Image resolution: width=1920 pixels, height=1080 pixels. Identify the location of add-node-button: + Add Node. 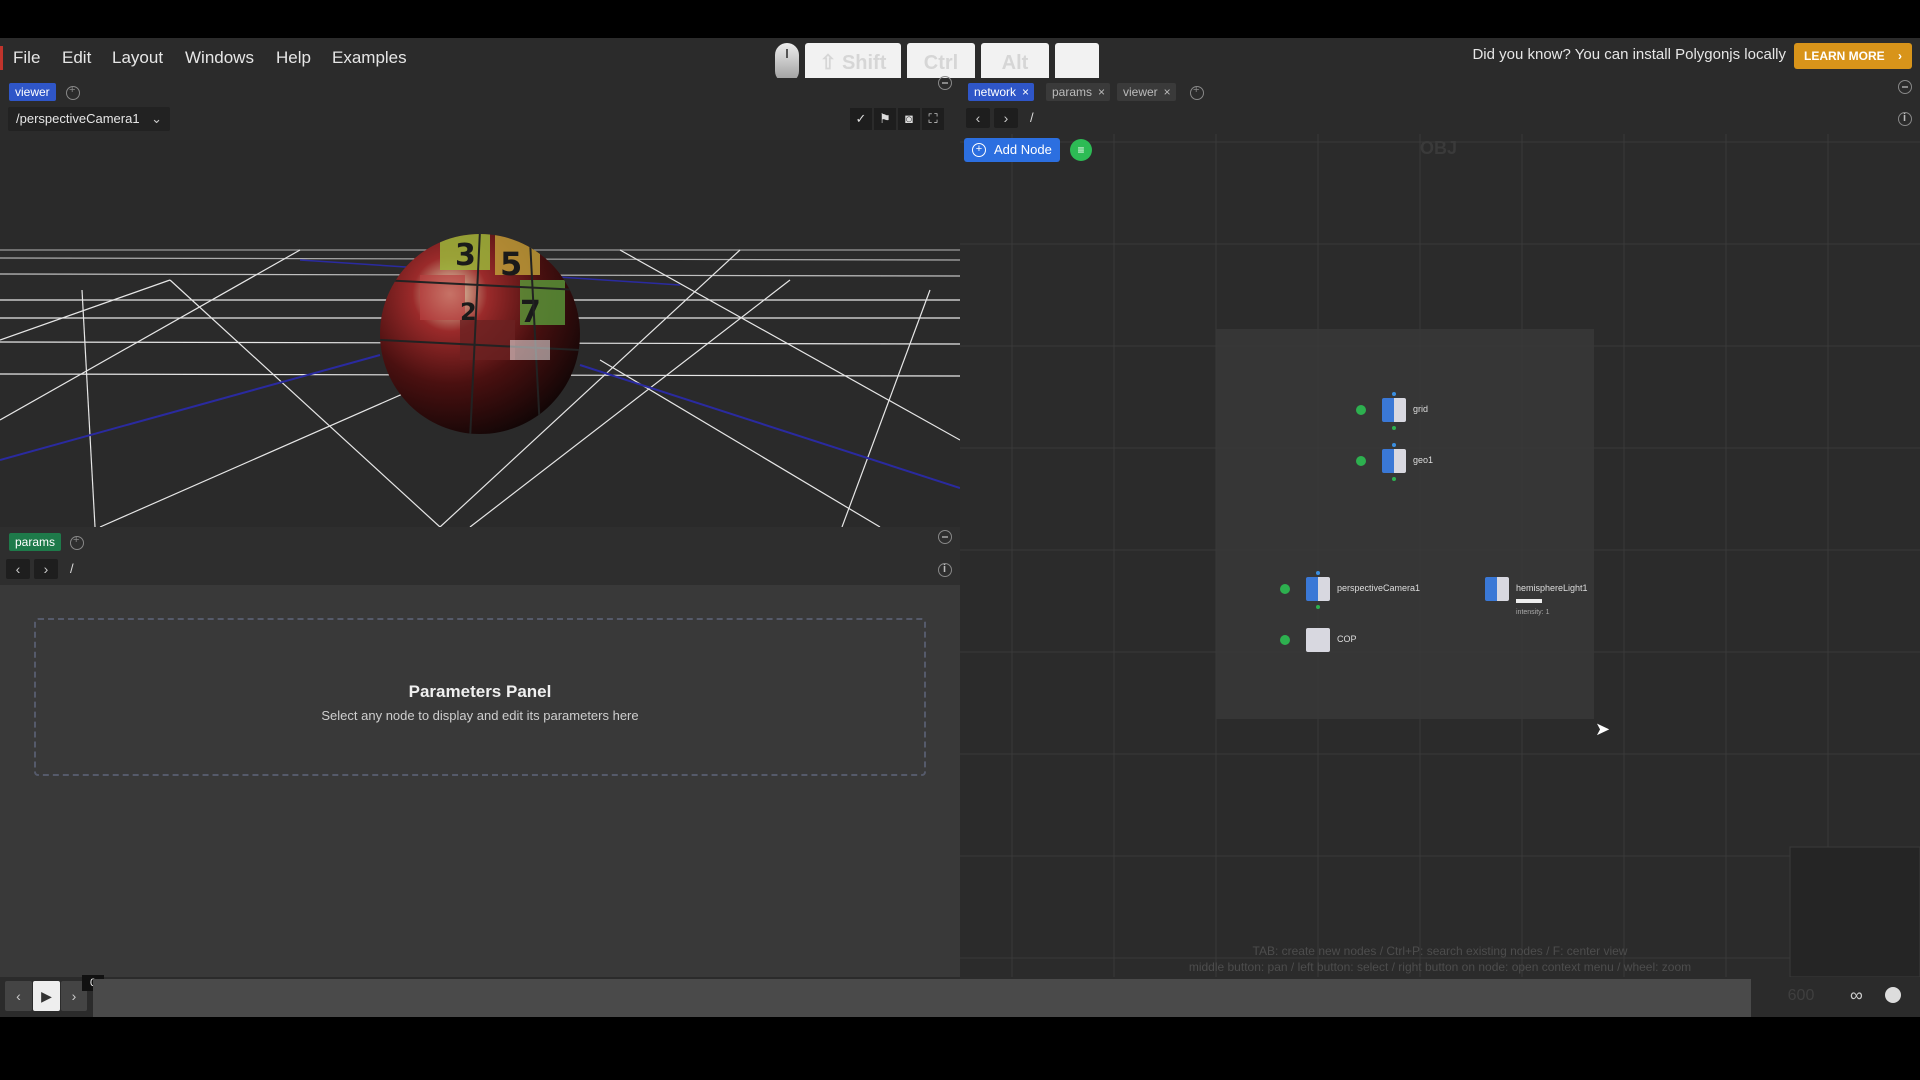
(1012, 150).